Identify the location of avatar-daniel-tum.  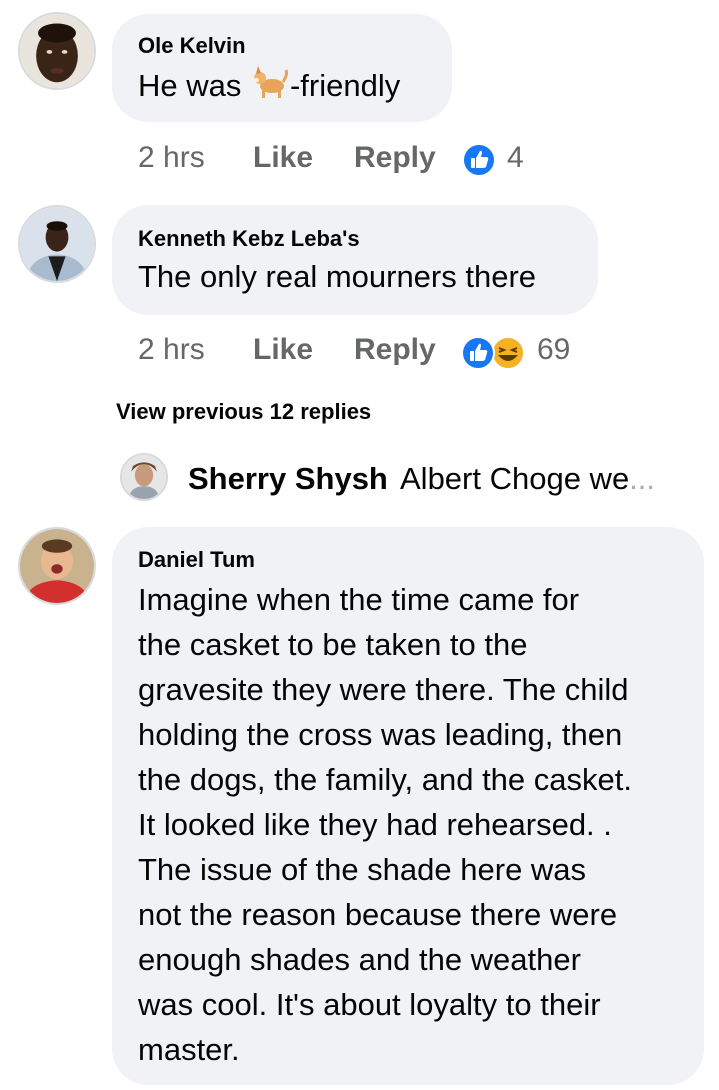
(57, 566).